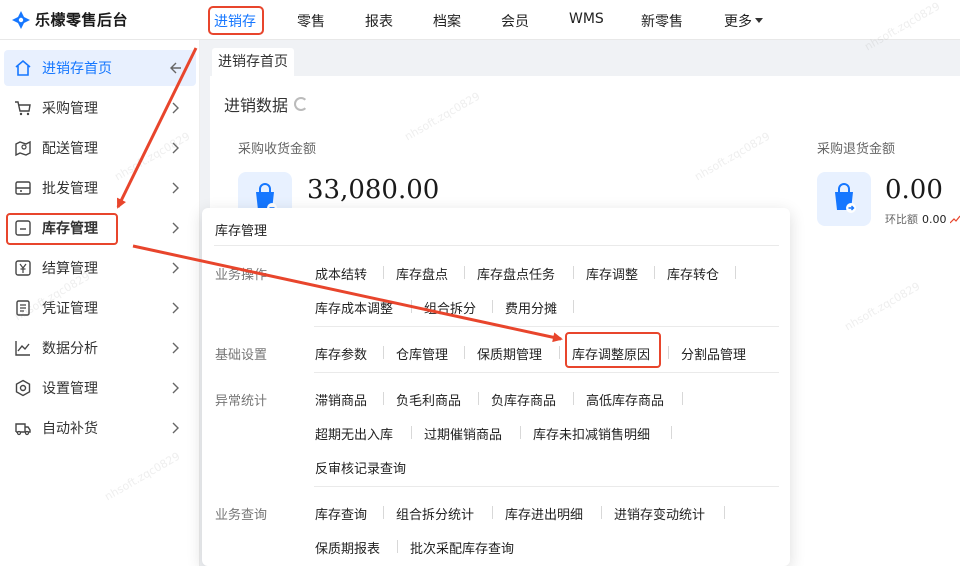  I want to click on sidebar-item-analytics: 数据分析, so click(100, 348).